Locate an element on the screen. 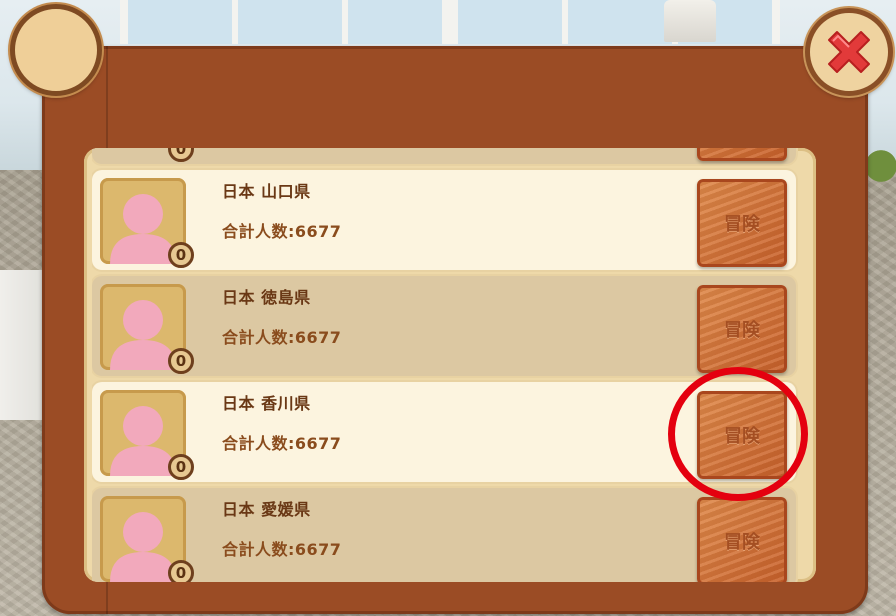 This screenshot has width=896, height=616. adventure-button is located at coordinates (742, 154).